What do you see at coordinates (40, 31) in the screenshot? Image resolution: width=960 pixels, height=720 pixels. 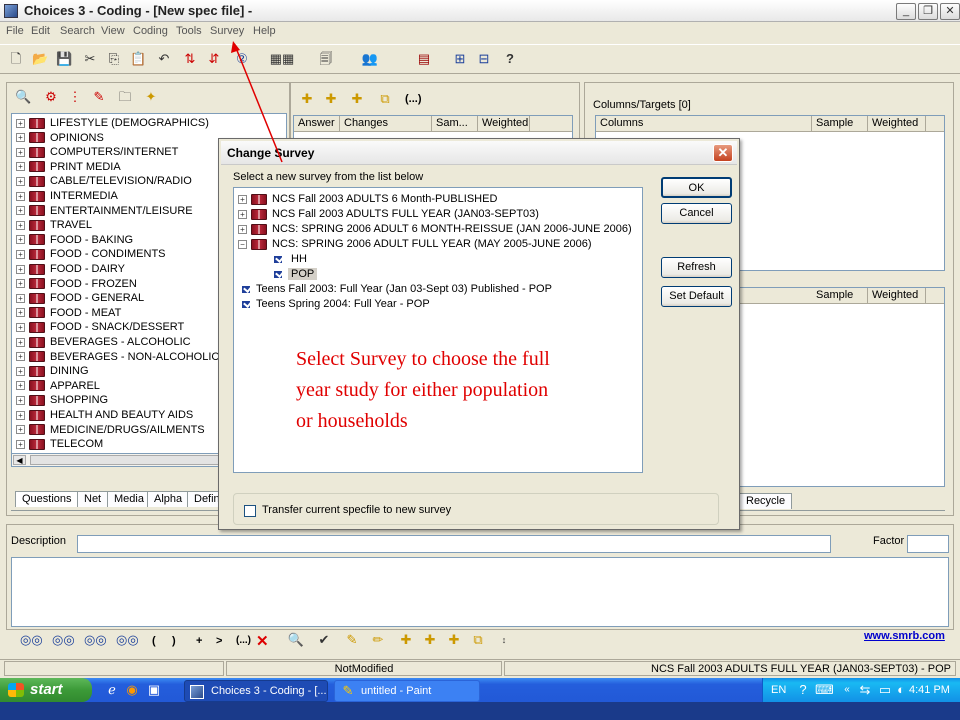 I see `menu-edit: Edit` at bounding box center [40, 31].